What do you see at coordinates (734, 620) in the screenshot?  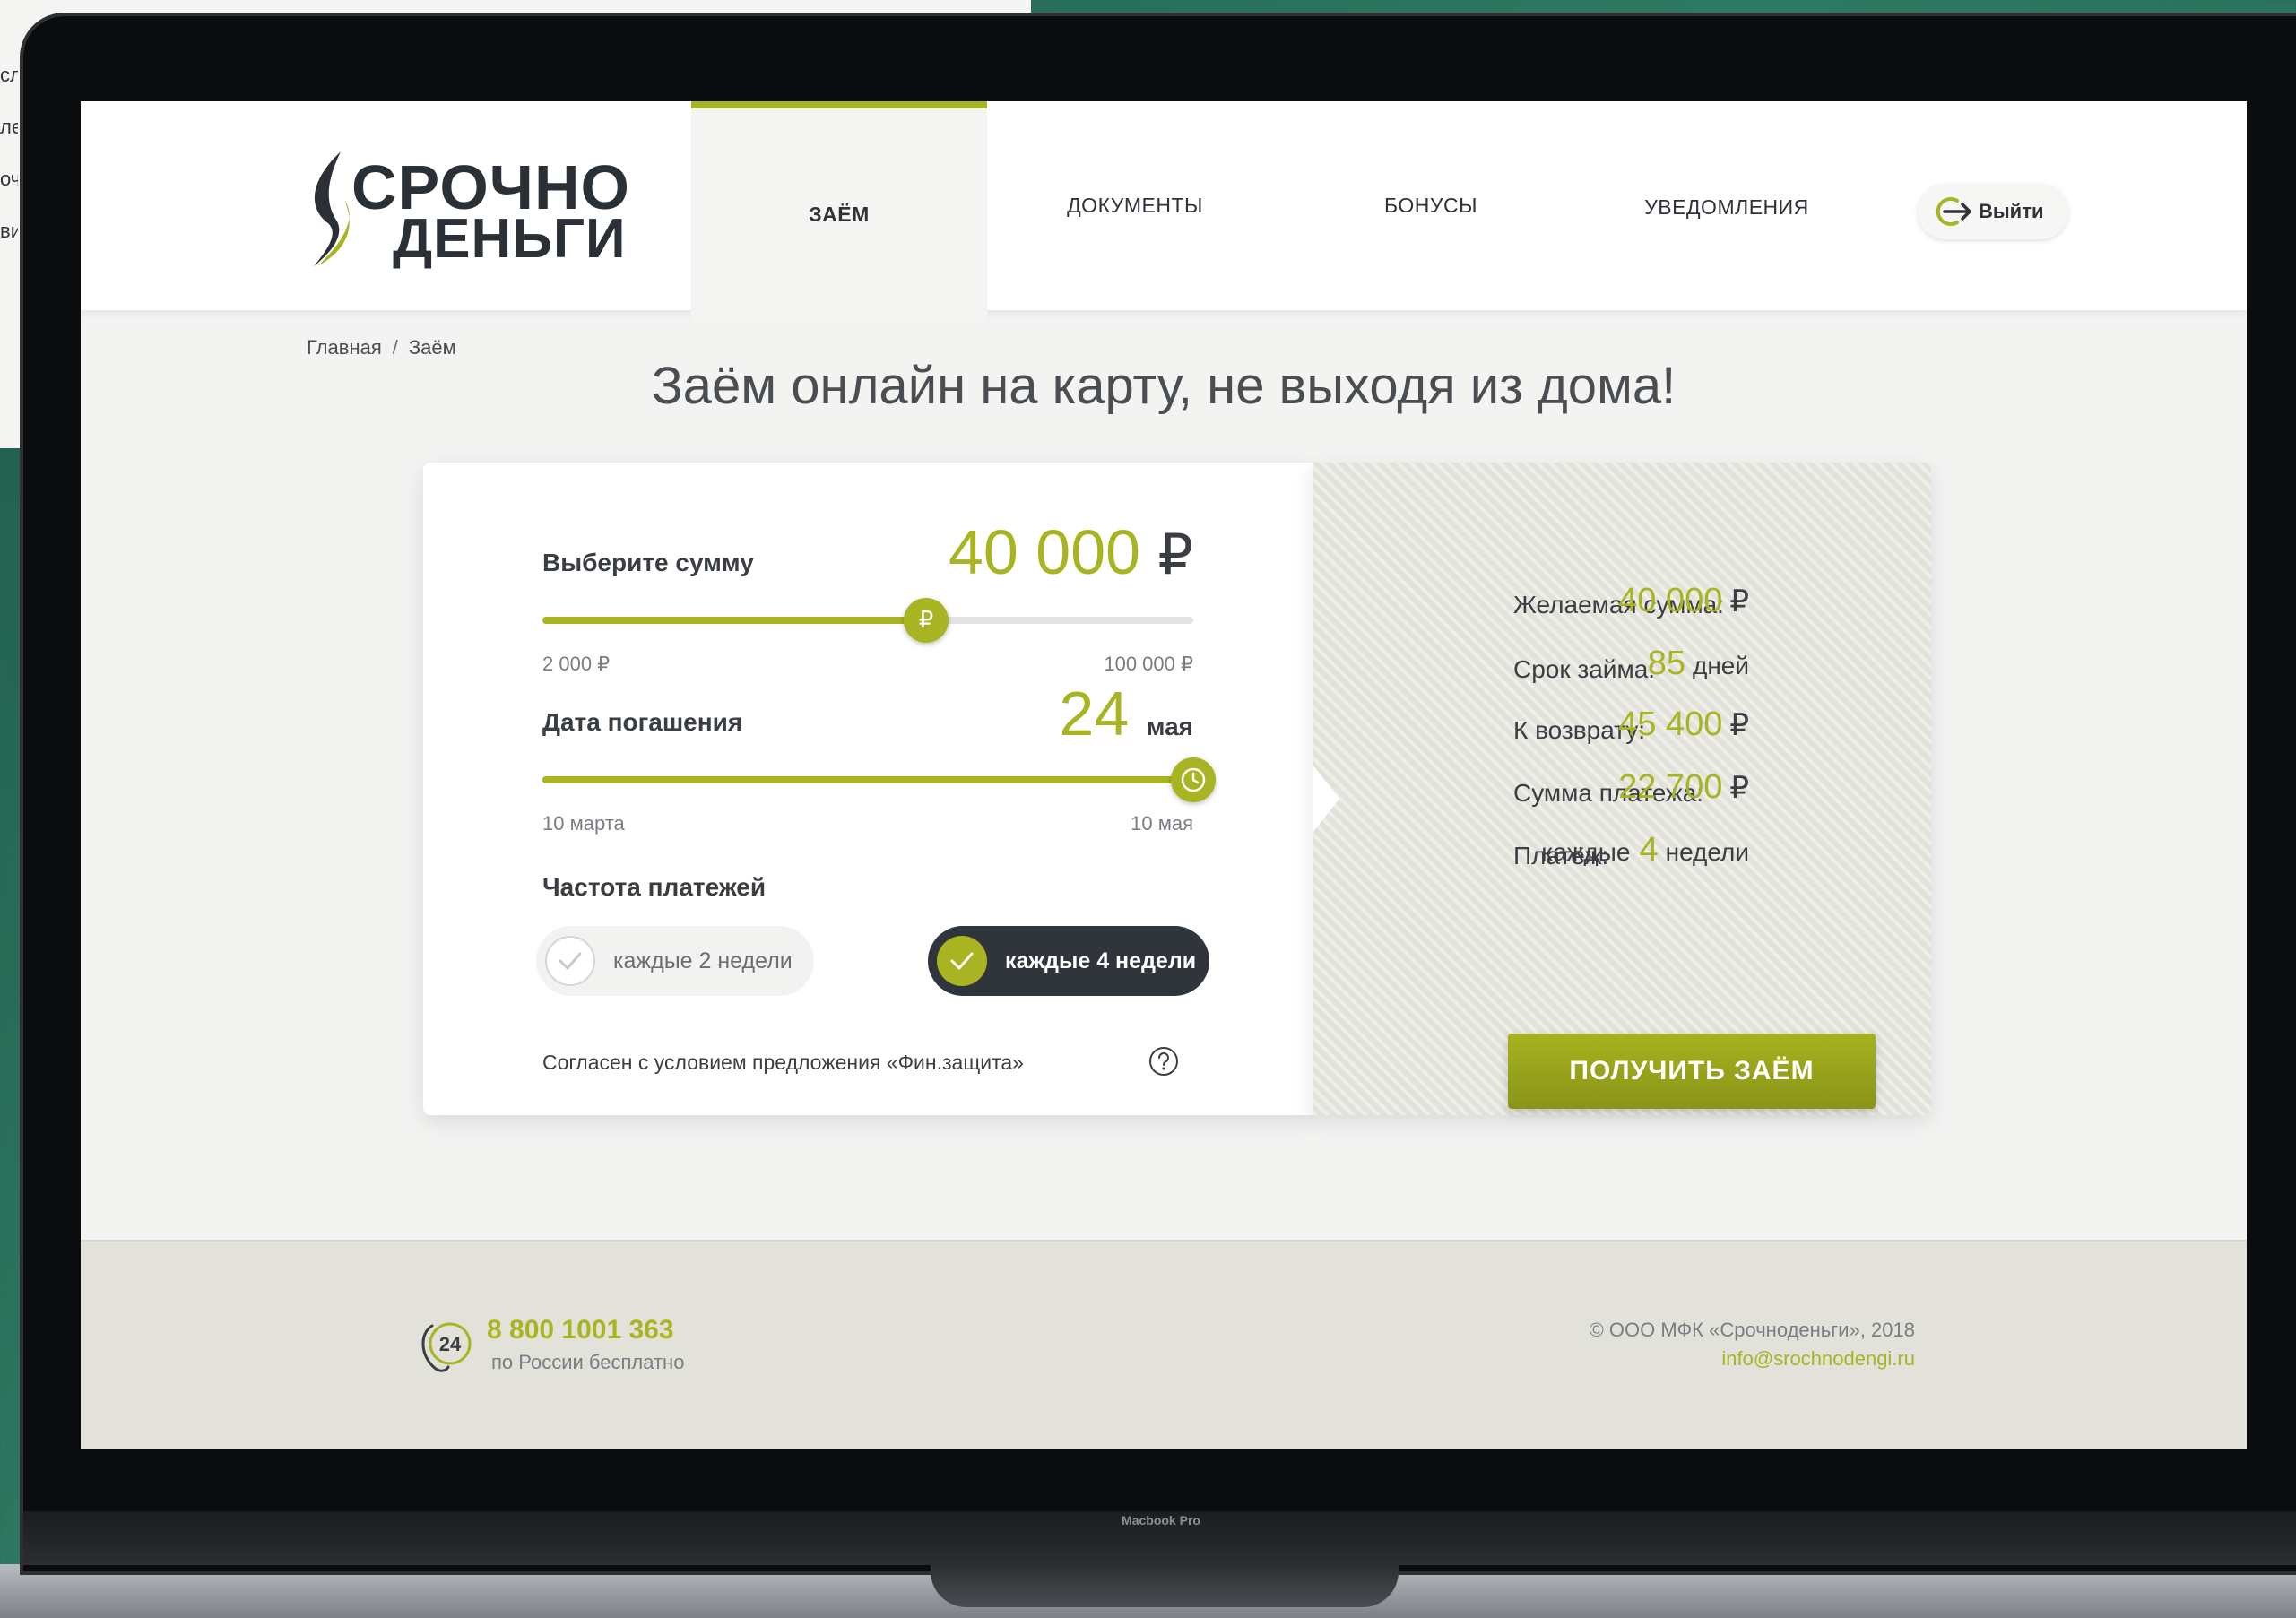 I see `amount-slider-fill` at bounding box center [734, 620].